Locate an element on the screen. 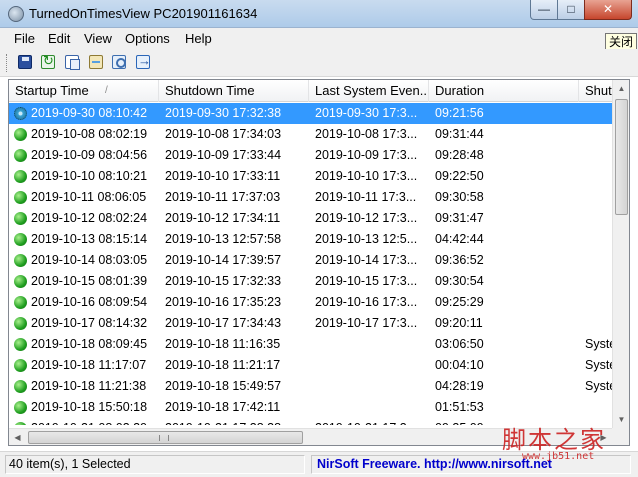 The height and width of the screenshot is (477, 638). startup-time-cell: 2019-10-16 08:09:54 is located at coordinates (89, 302).